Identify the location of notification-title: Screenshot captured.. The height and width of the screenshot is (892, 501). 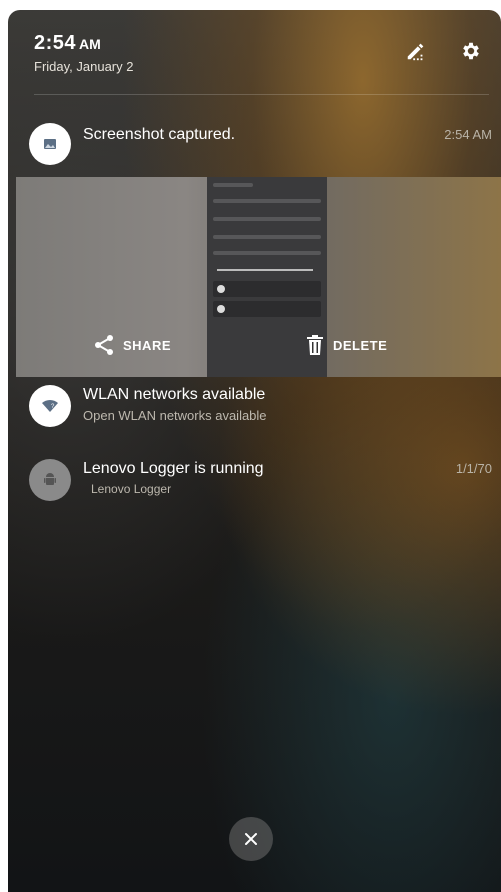
(159, 134).